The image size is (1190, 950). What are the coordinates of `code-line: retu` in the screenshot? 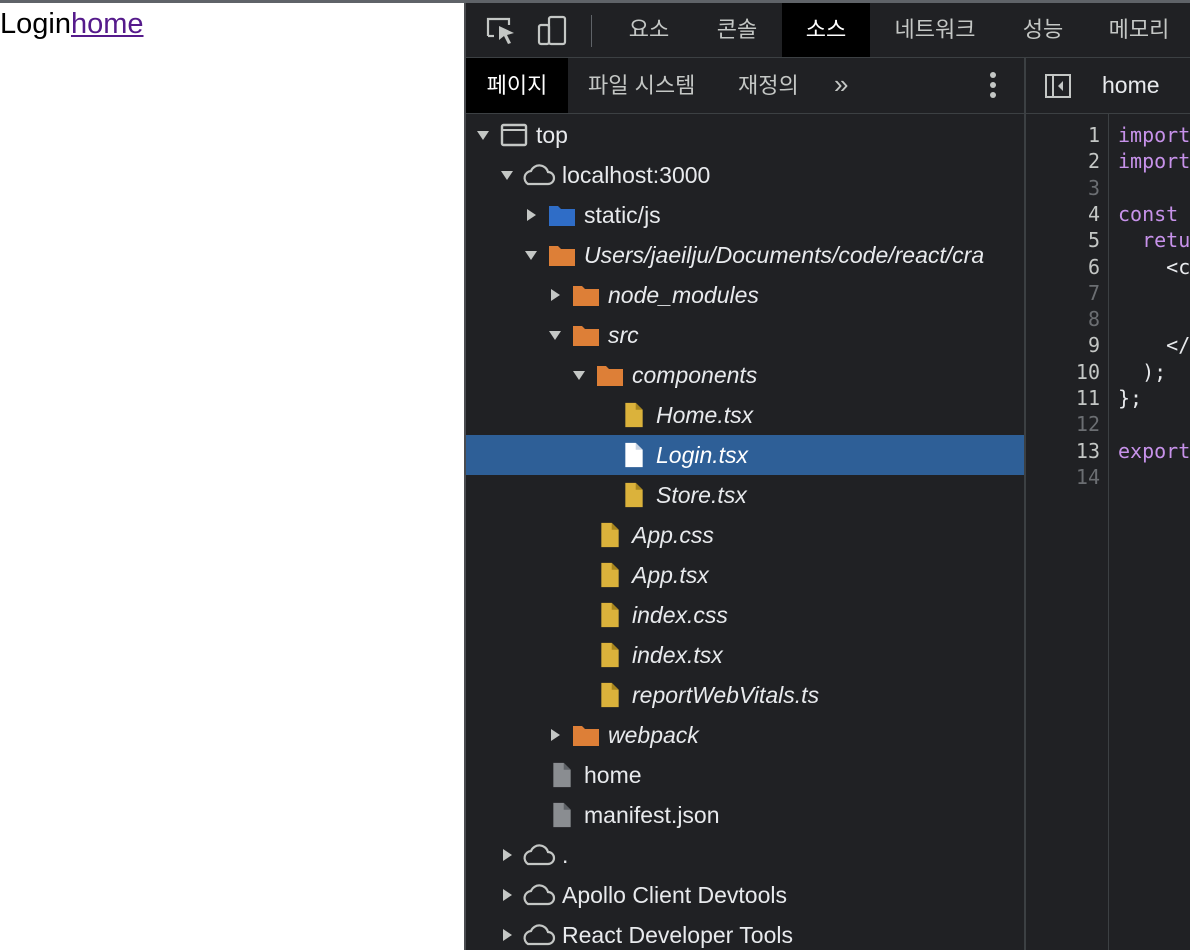 It's located at (1154, 240).